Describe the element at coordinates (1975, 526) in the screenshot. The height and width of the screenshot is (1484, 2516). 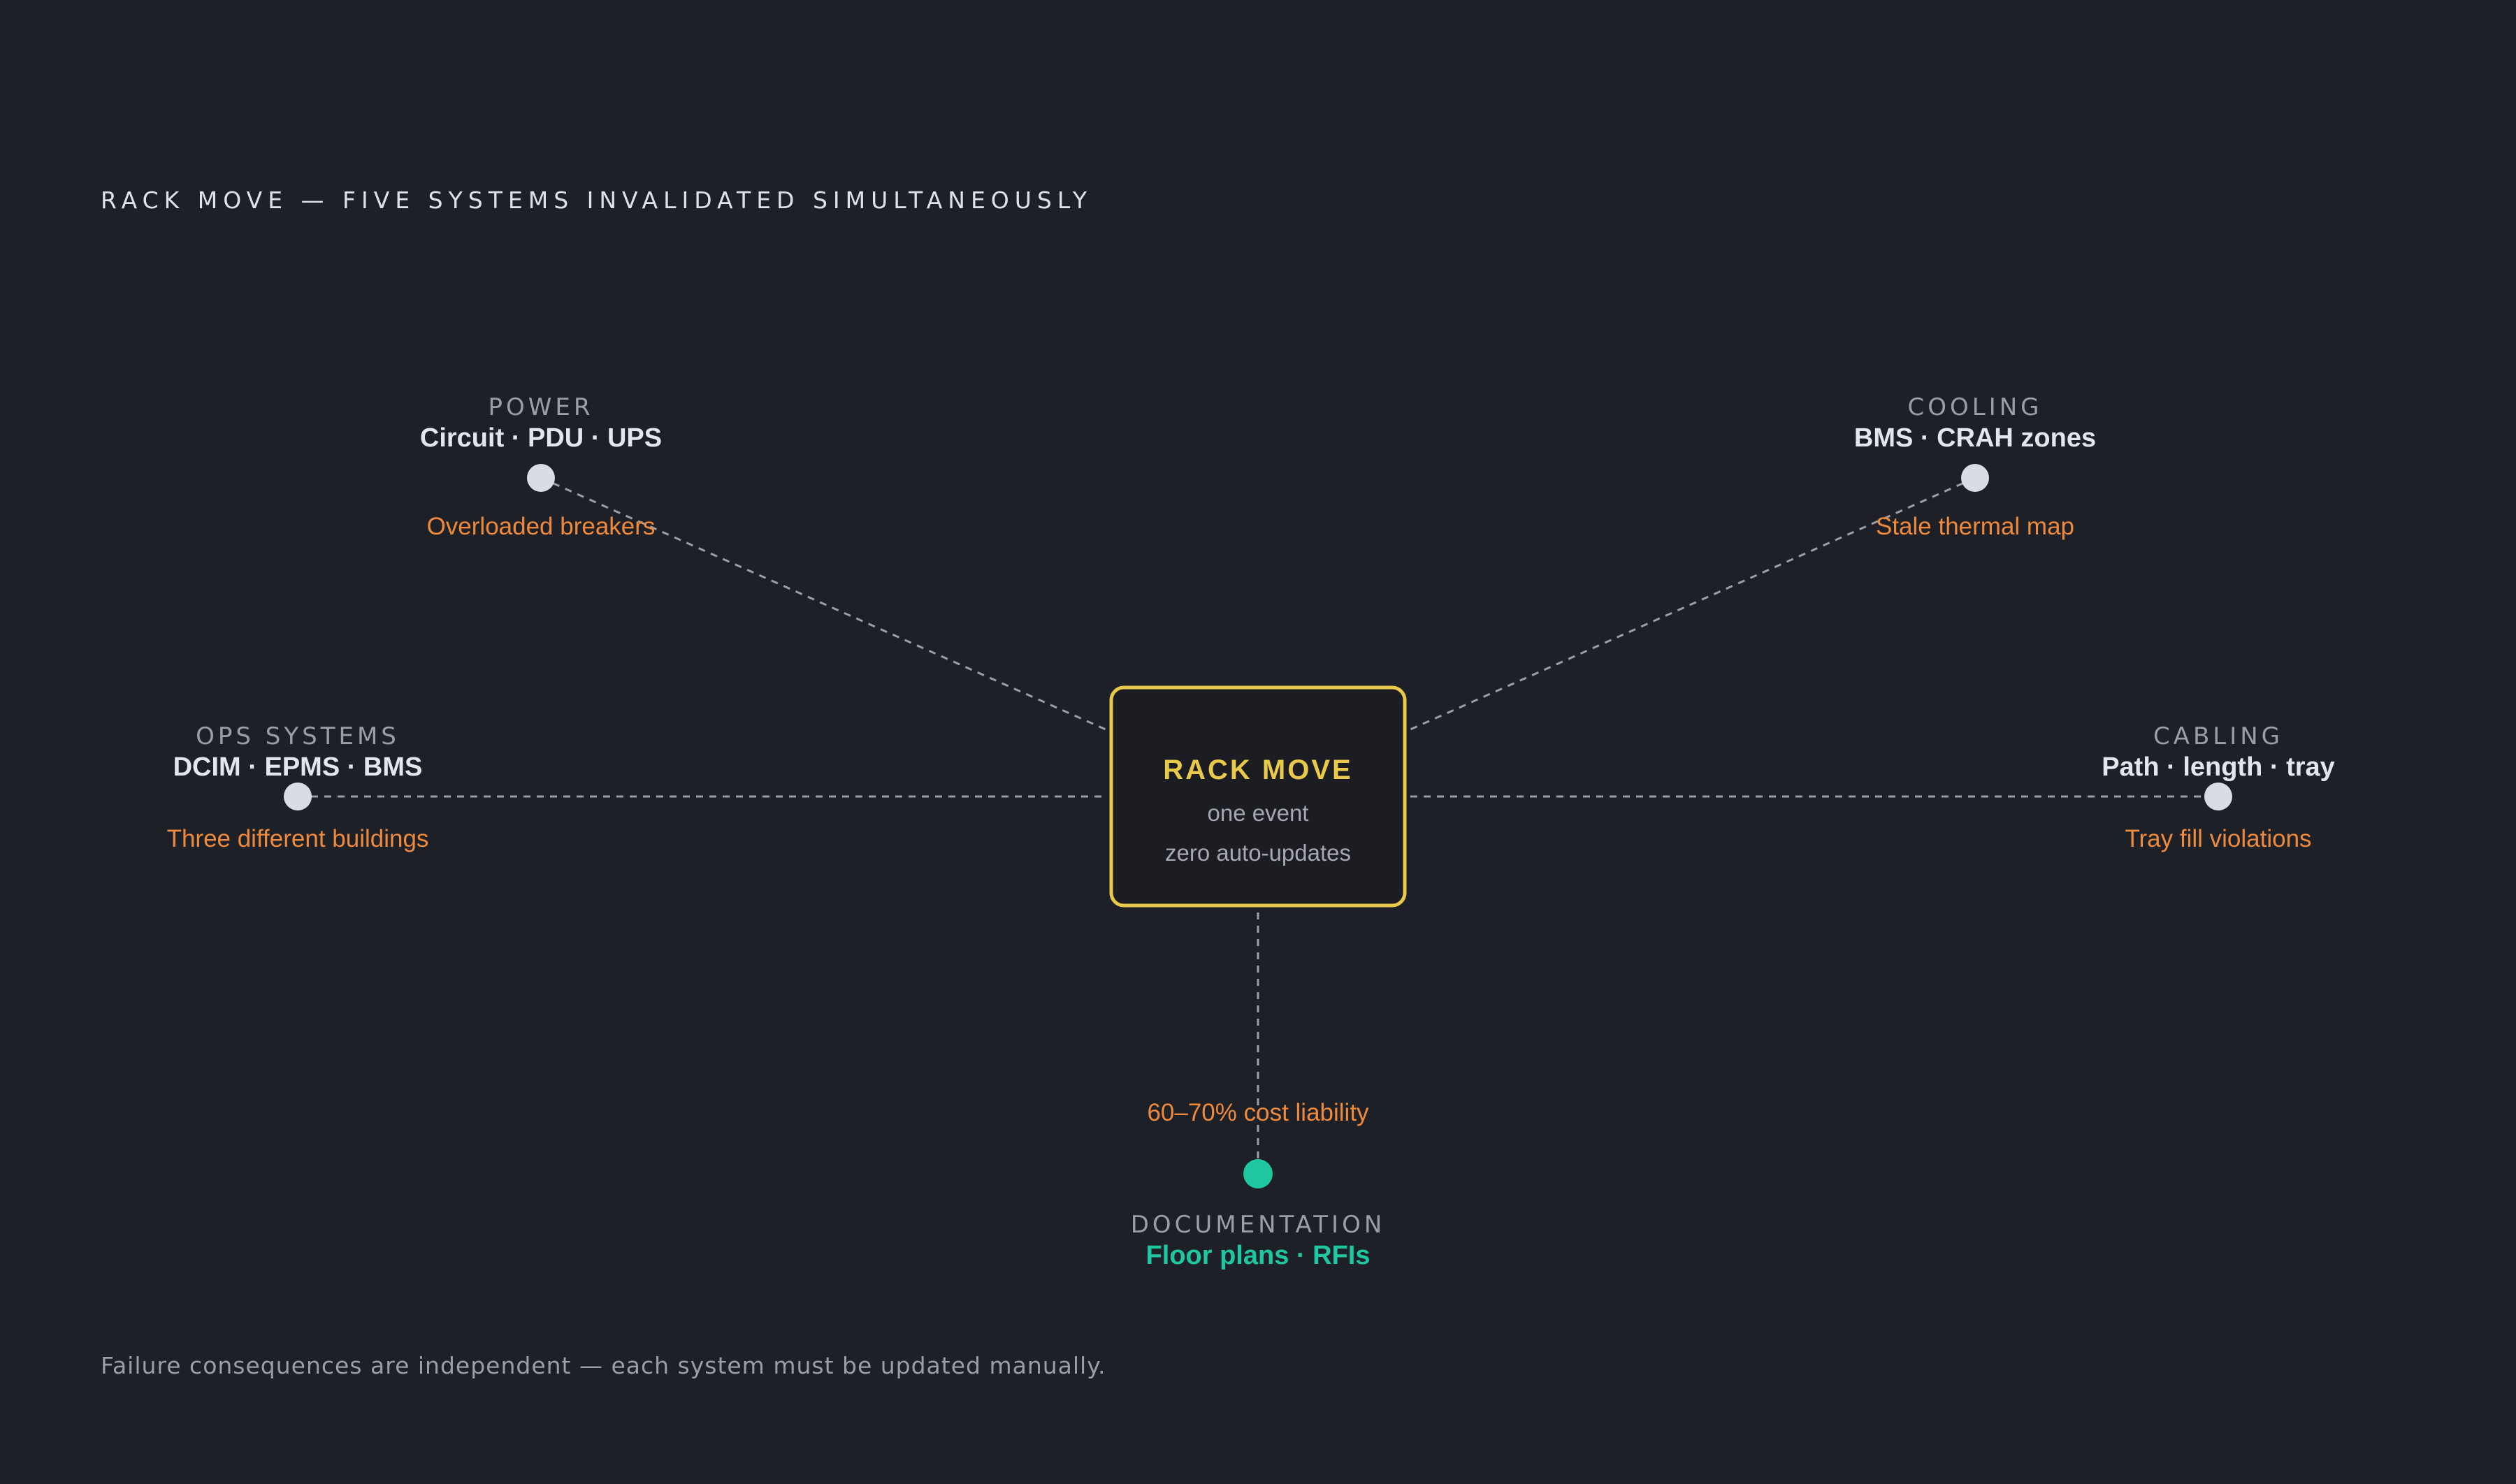
I see `node-cooling-failure: Stale thermal map` at that location.